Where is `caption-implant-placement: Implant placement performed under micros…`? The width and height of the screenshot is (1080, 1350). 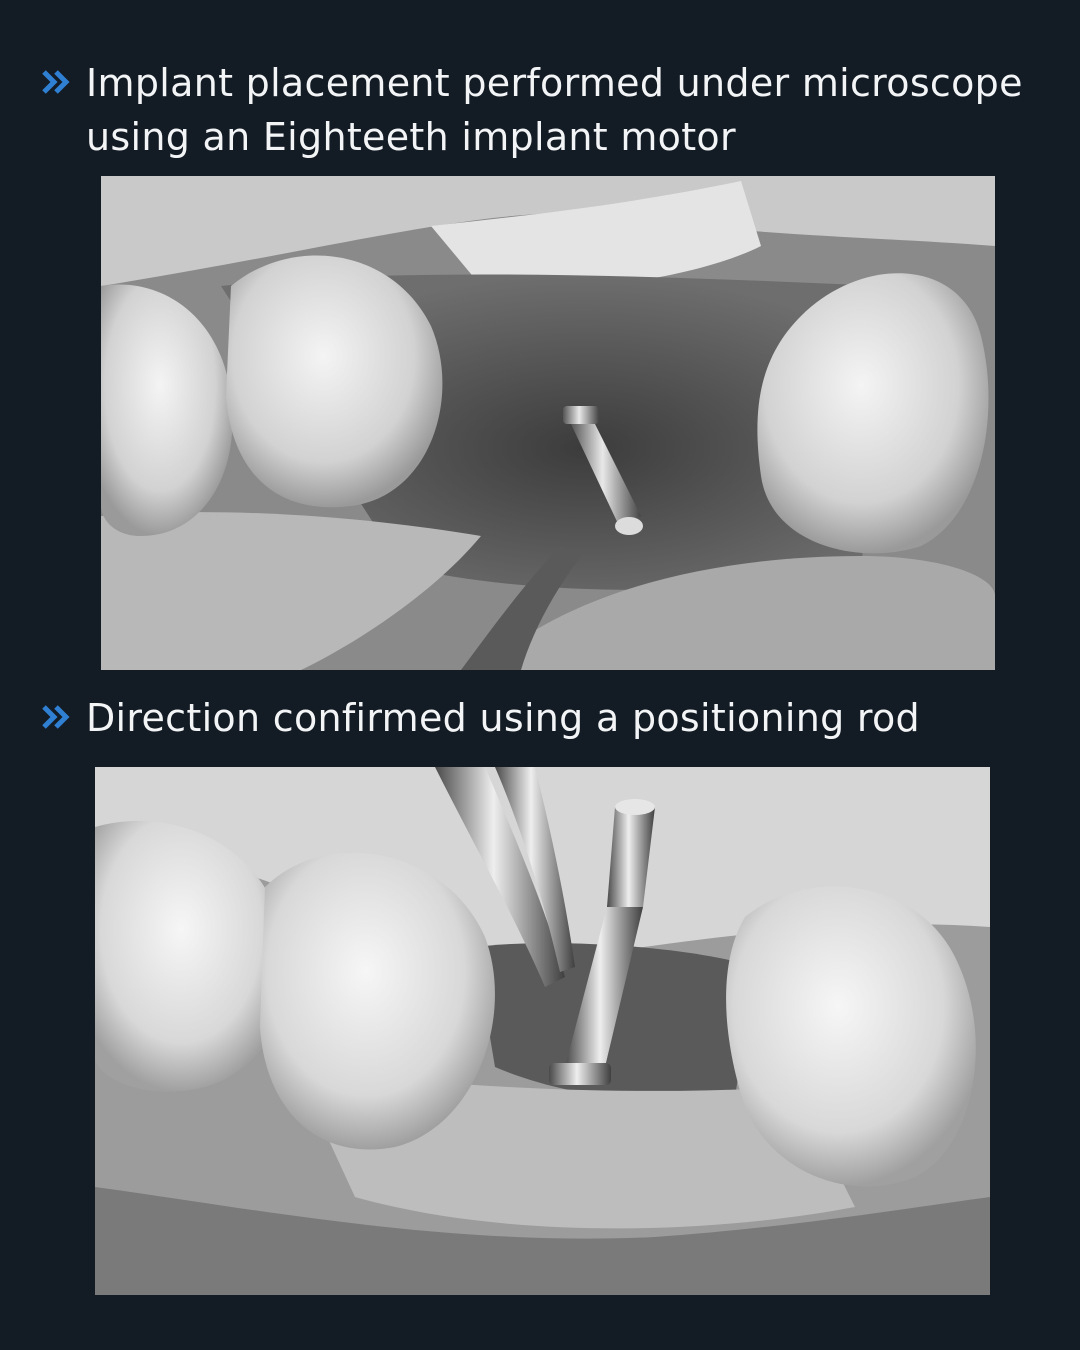
caption-implant-placement: Implant placement performed under micros… is located at coordinates (554, 110).